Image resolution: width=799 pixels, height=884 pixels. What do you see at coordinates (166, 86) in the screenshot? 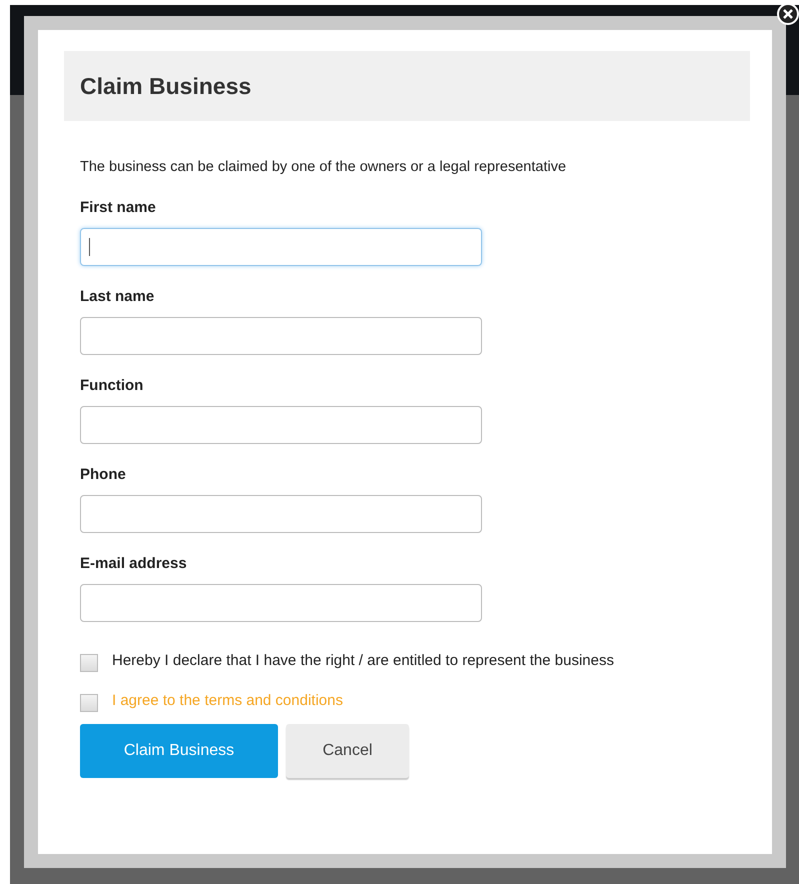
I see `dialog-title: Claim Business` at bounding box center [166, 86].